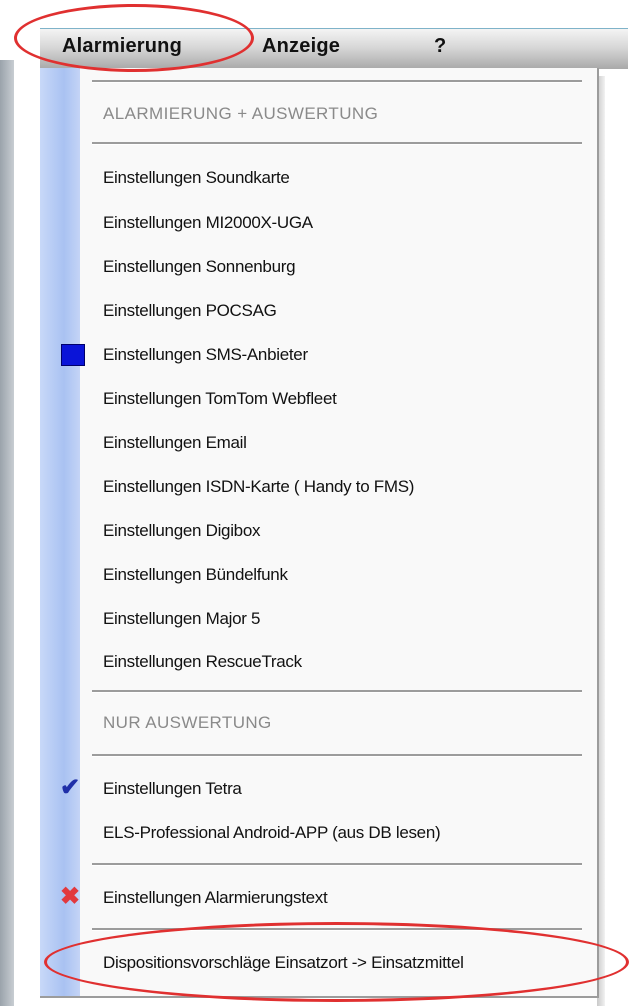 The width and height of the screenshot is (631, 1006). Describe the element at coordinates (336, 962) in the screenshot. I see `highlight-circle-dispositionsvorschlaege` at that location.